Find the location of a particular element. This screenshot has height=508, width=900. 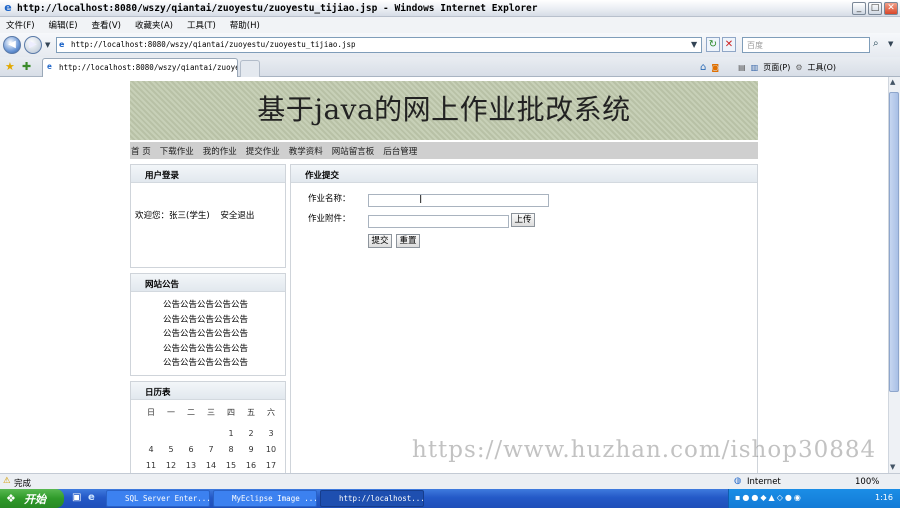

menu-tools: 工具(T) is located at coordinates (201, 25).